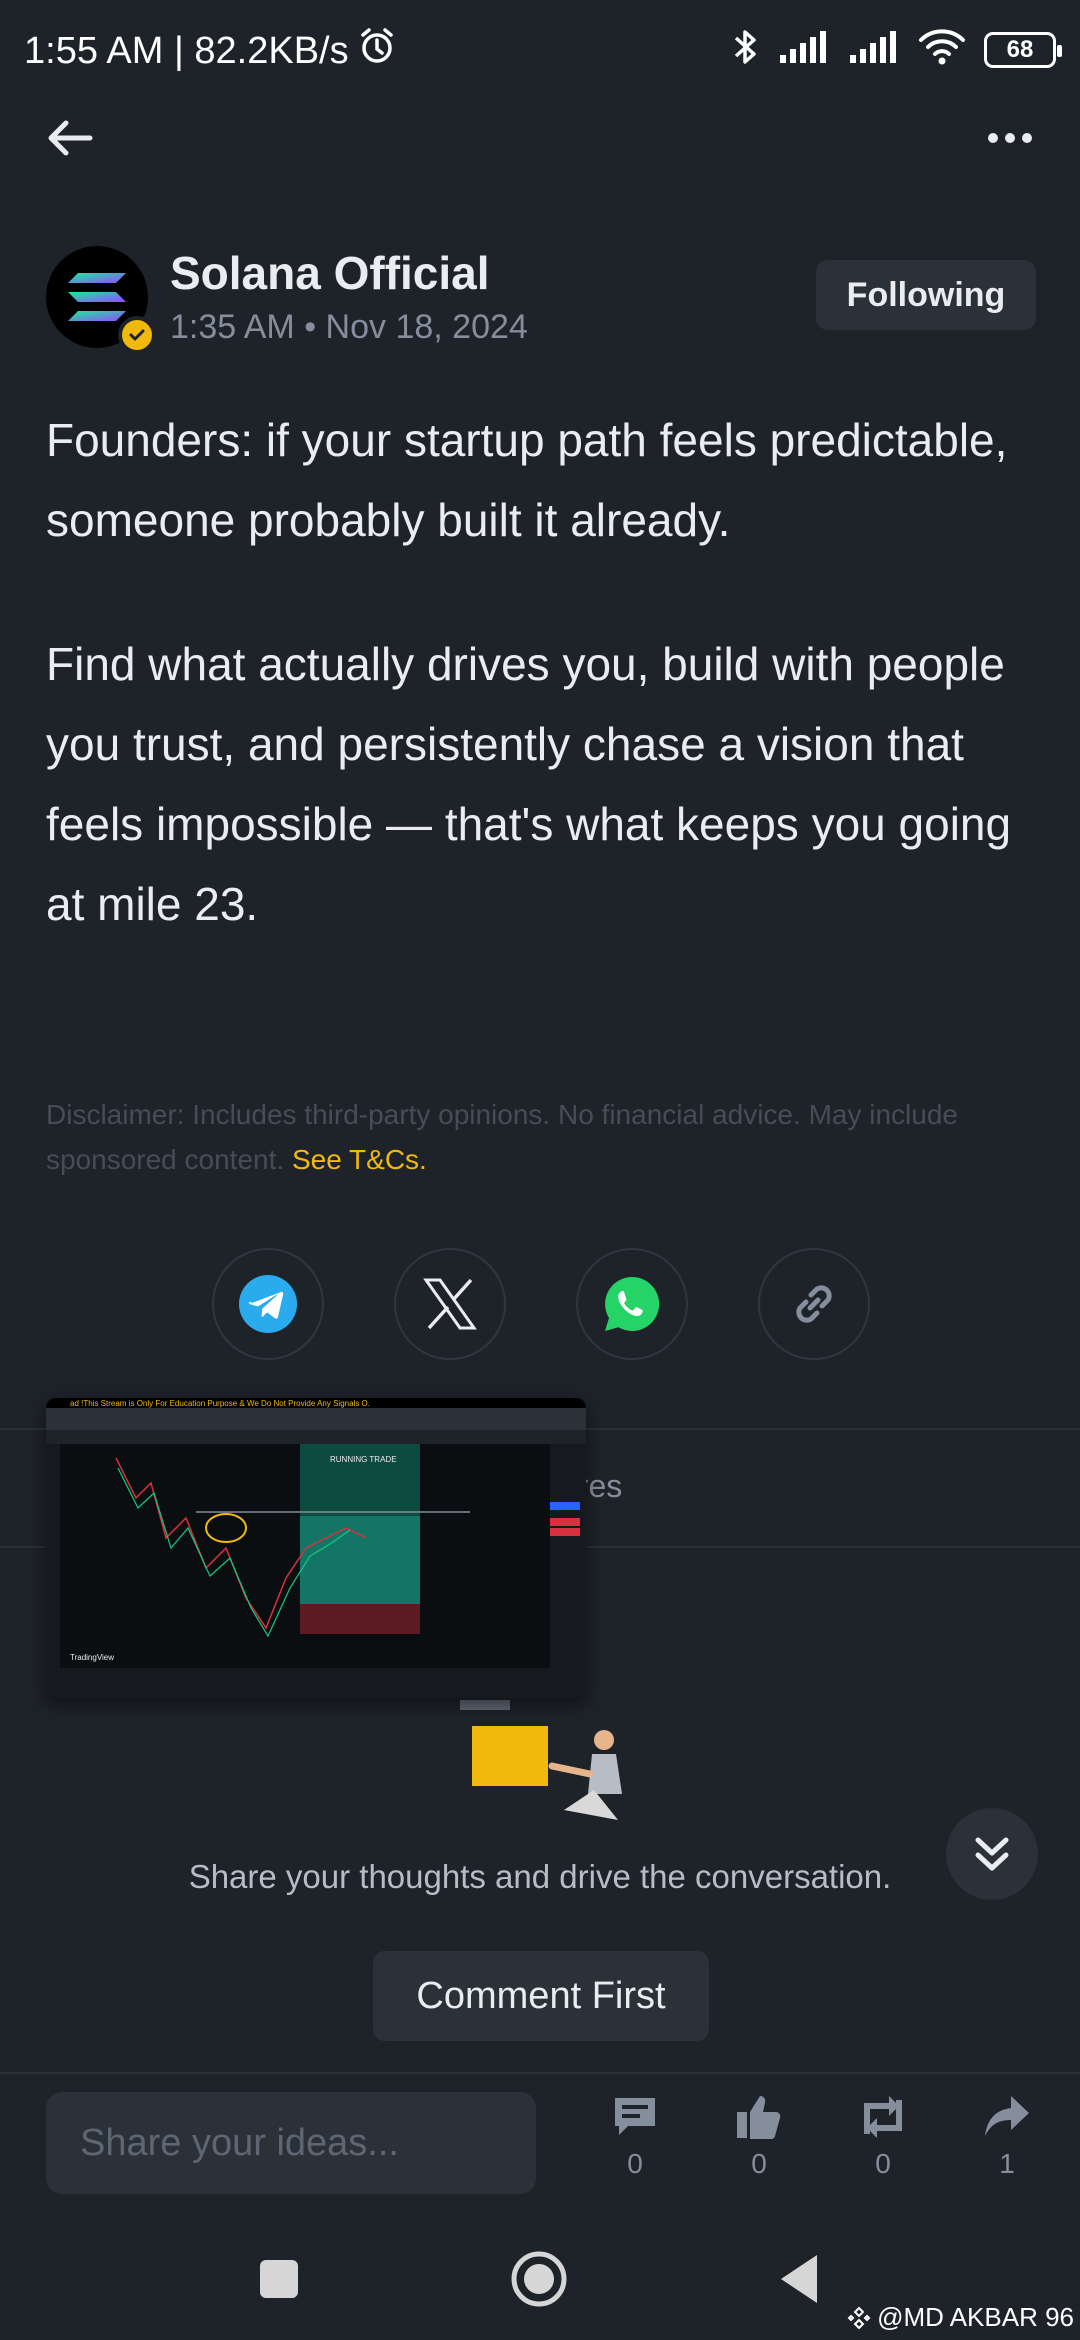  What do you see at coordinates (859, 2317) in the screenshot?
I see `binance-logo-icon` at bounding box center [859, 2317].